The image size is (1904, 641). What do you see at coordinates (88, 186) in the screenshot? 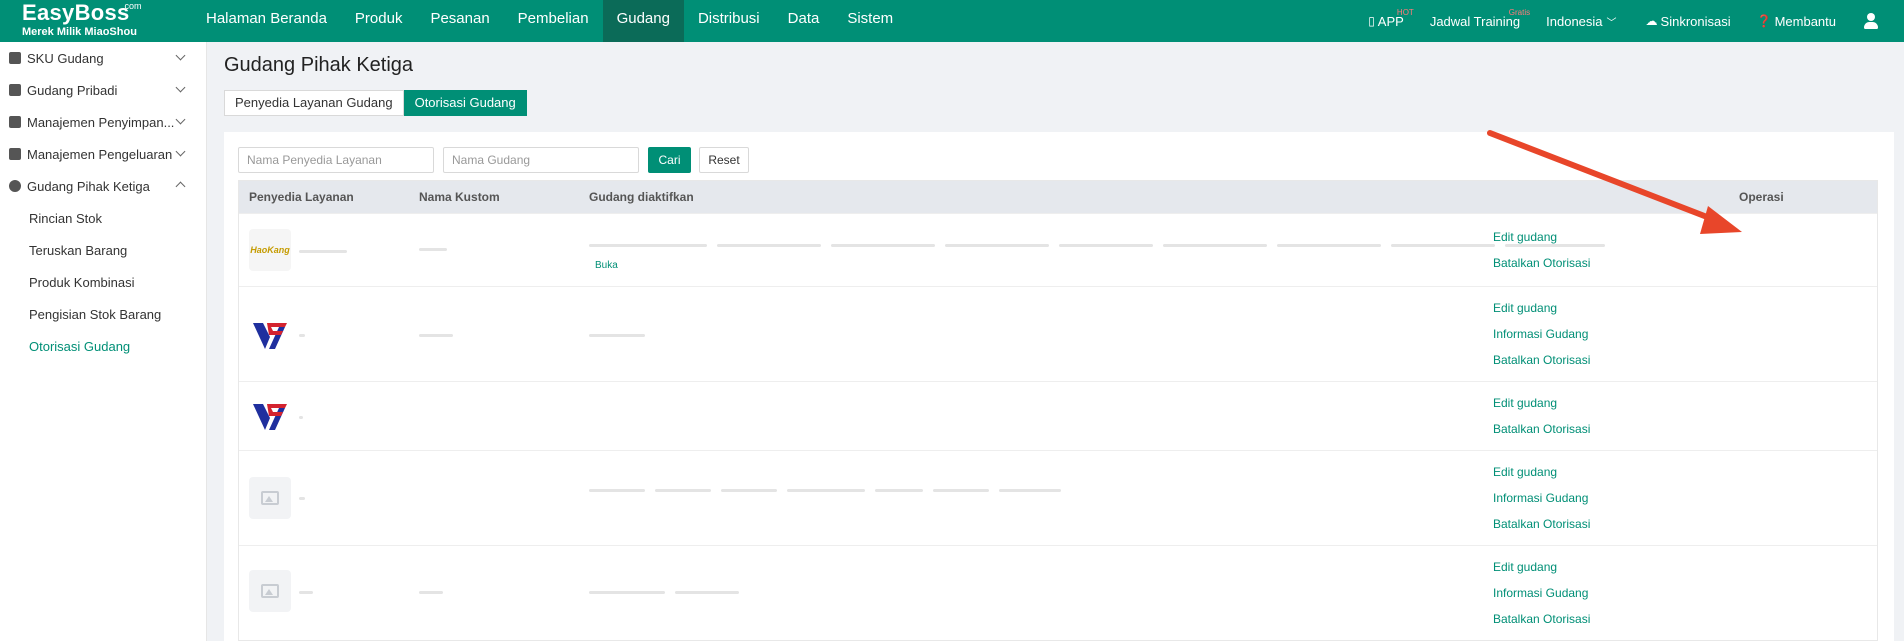
I see `sidebar-group-label: Gudang Pihak Ketiga` at bounding box center [88, 186].